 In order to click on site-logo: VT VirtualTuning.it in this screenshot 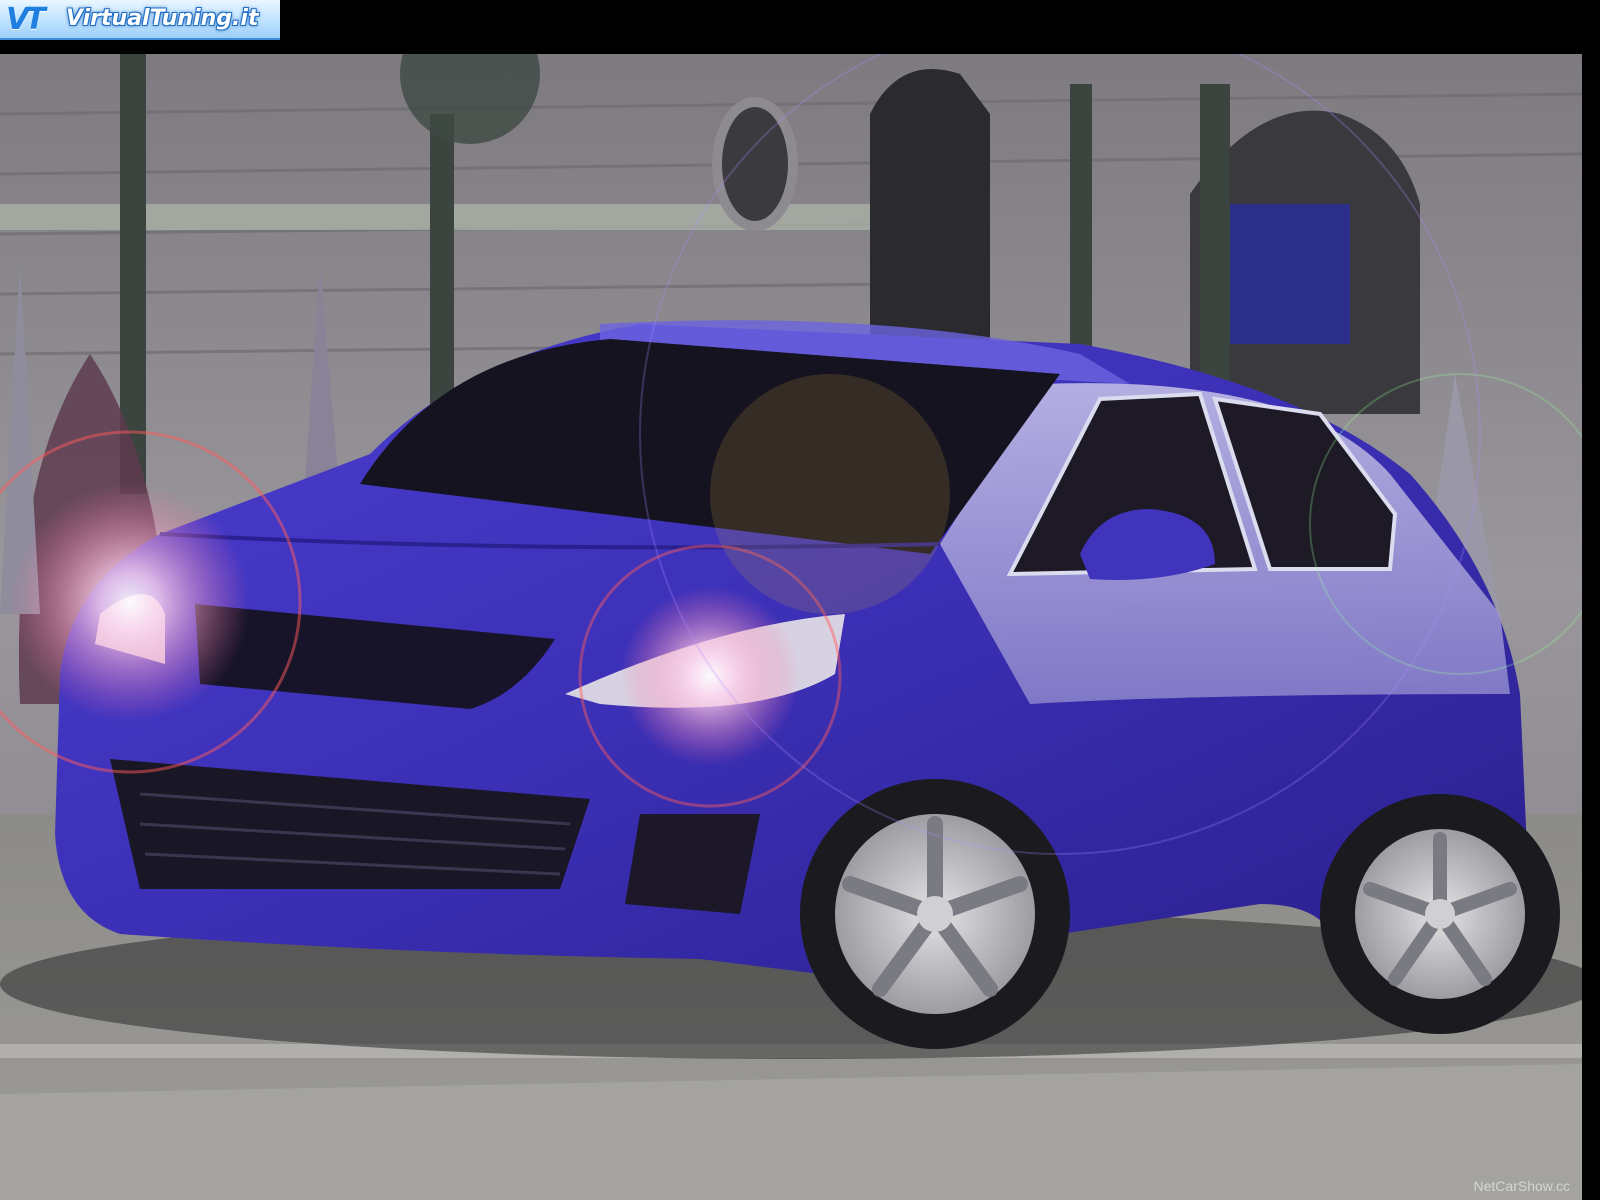, I will do `click(140, 20)`.